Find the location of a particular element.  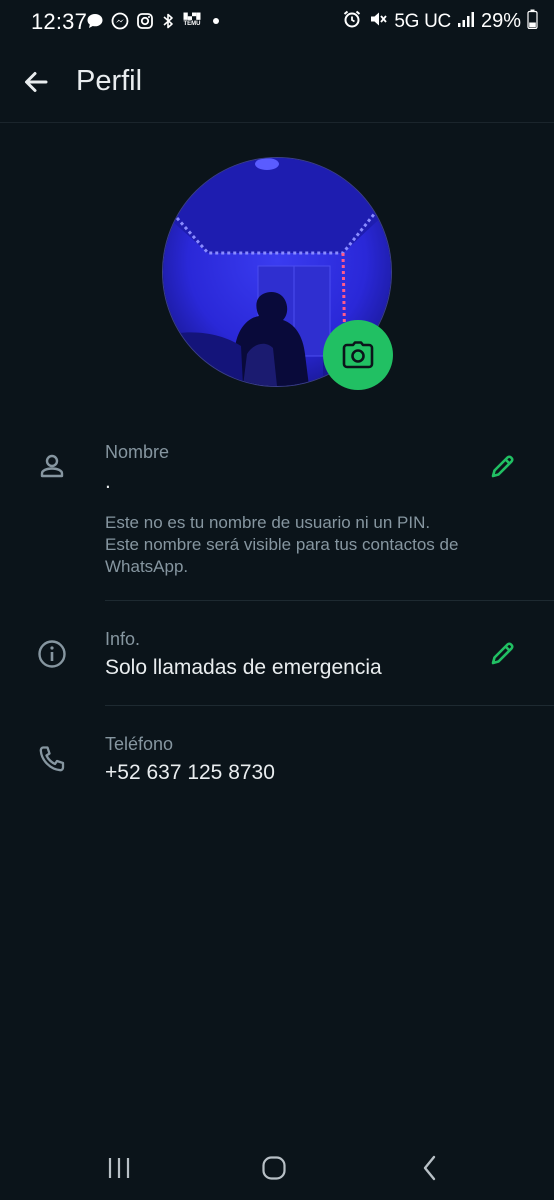

about-label: Info. is located at coordinates (123, 639).